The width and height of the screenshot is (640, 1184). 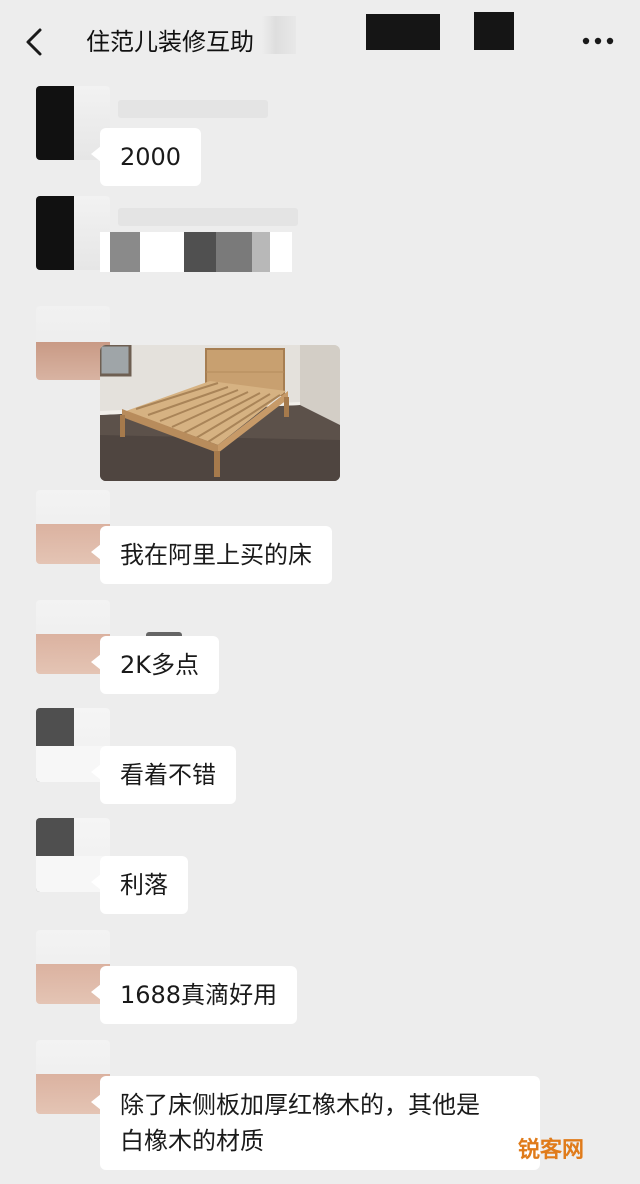 I want to click on message-bubble: 1688真滴好用, so click(x=194, y=995).